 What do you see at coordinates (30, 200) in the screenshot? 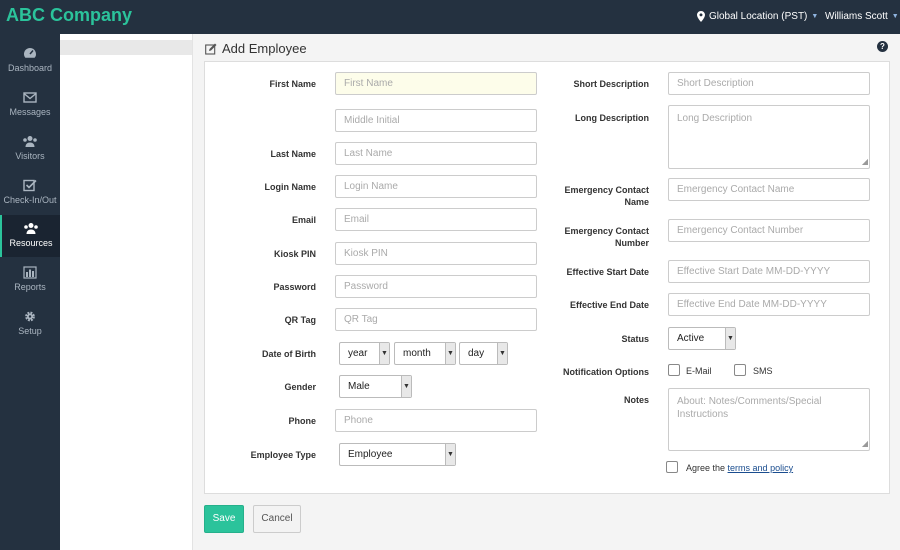
I see `sidebar-item-label: Check-In/Out` at bounding box center [30, 200].